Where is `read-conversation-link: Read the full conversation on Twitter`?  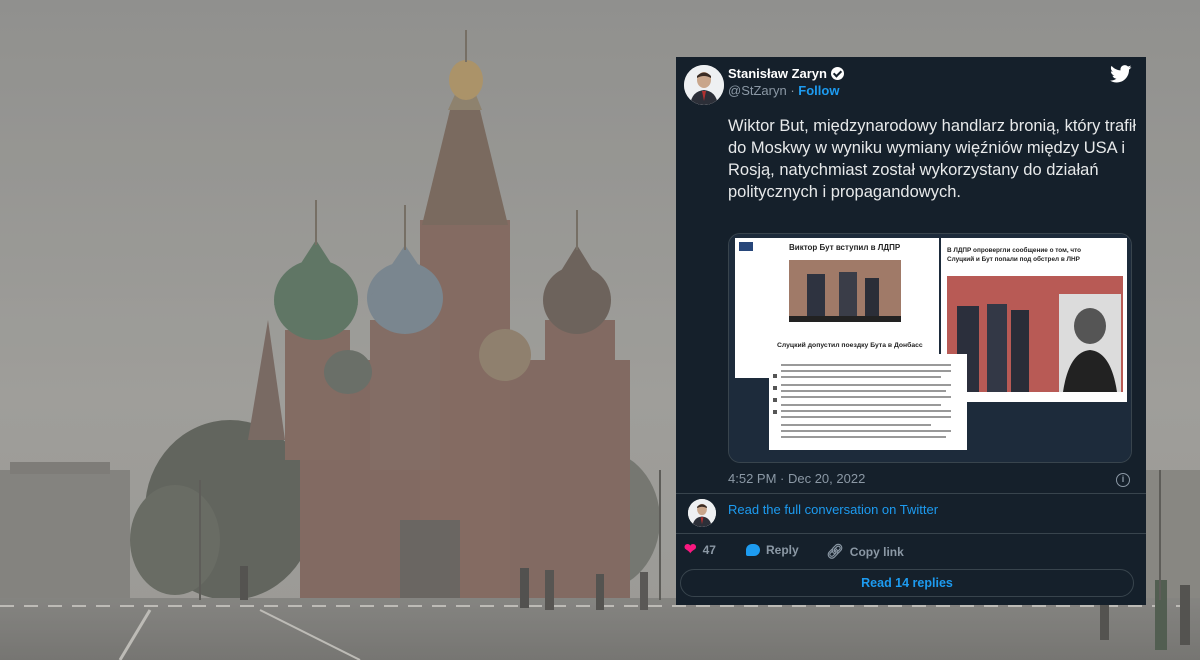 read-conversation-link: Read the full conversation on Twitter is located at coordinates (833, 509).